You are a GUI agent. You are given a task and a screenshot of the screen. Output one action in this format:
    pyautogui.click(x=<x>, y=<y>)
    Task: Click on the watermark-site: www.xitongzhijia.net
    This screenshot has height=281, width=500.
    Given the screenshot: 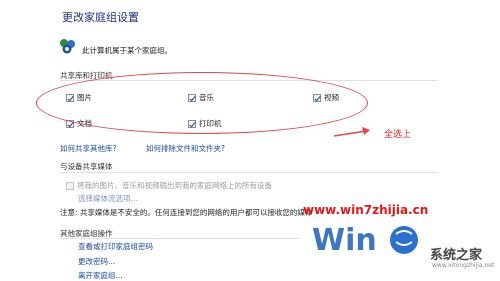 What is the action you would take?
    pyautogui.click(x=463, y=265)
    